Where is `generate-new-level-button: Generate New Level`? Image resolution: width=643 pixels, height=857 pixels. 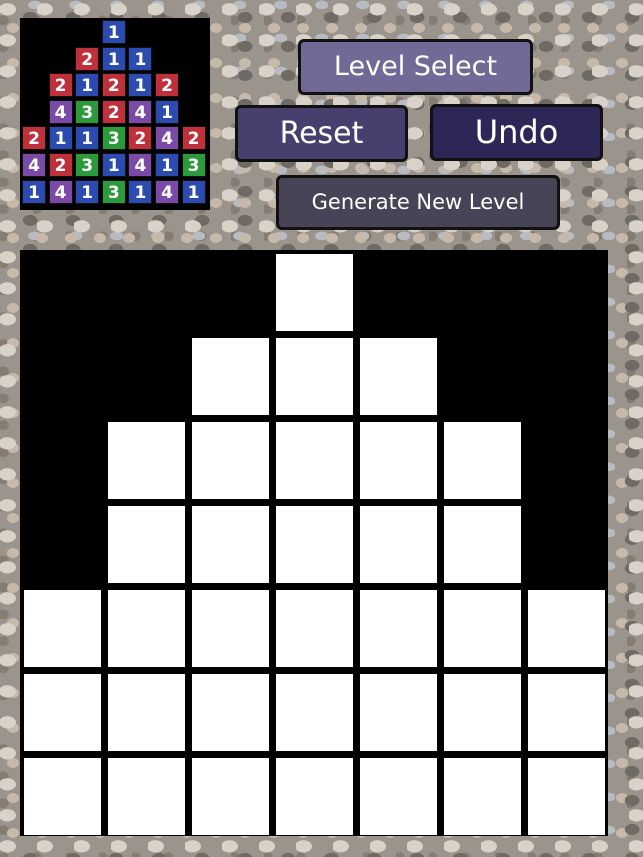
generate-new-level-button: Generate New Level is located at coordinates (418, 202).